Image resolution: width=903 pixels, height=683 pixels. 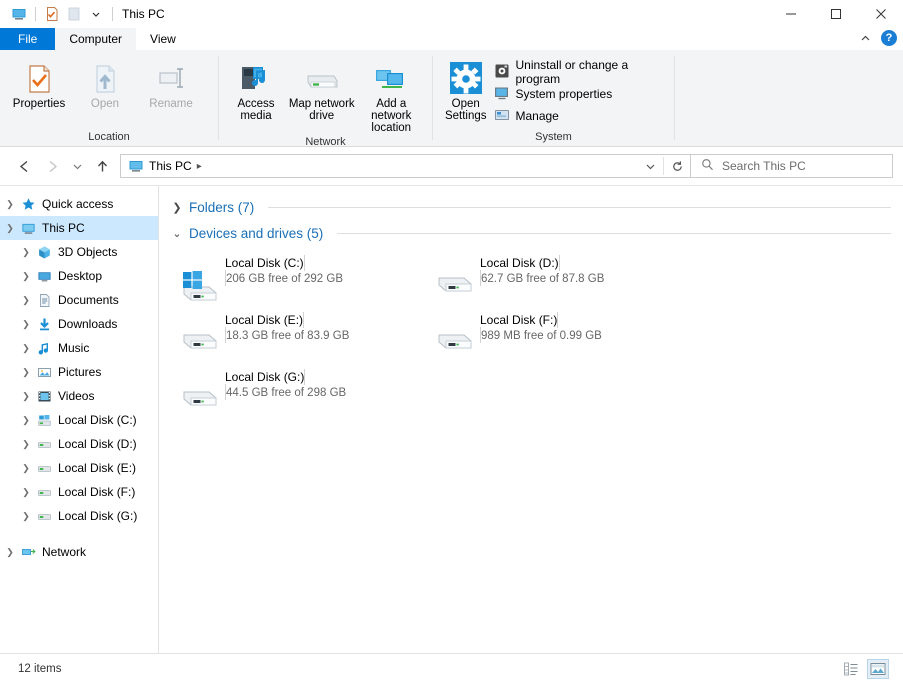 I want to click on drive-tile: Local Disk (F:) 989 MB free of 0.99 GB, so click(x=557, y=335).